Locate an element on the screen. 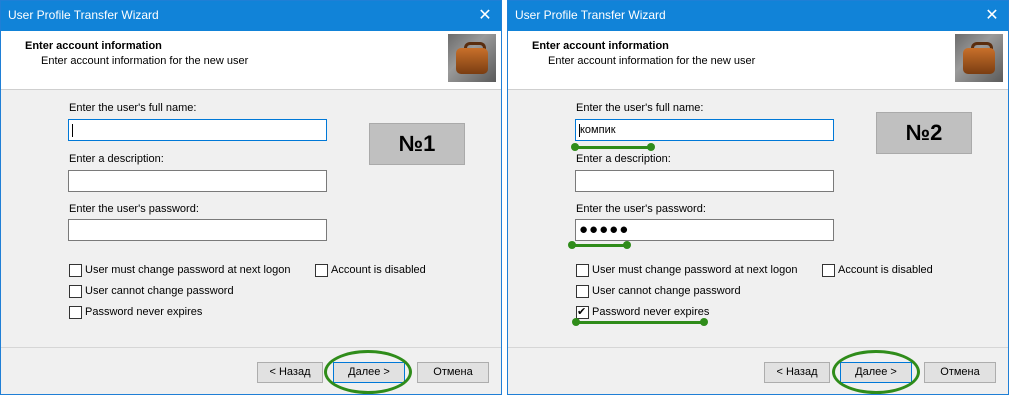 This screenshot has height=395, width=1012. step-badge: №2 is located at coordinates (924, 133).